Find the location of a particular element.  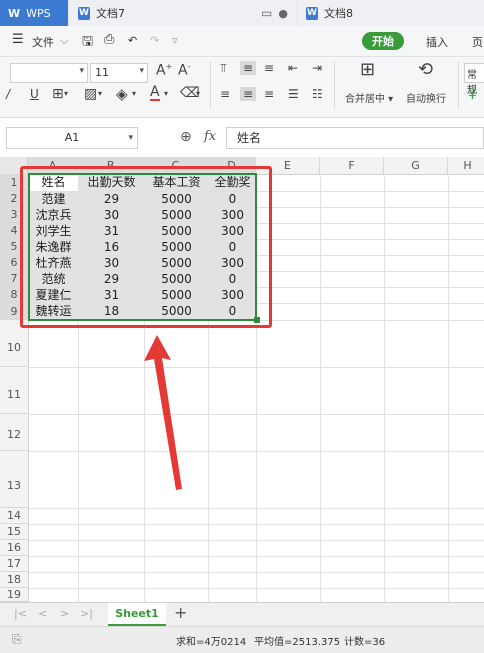

hamburger-icon: ☰ is located at coordinates (18, 39).